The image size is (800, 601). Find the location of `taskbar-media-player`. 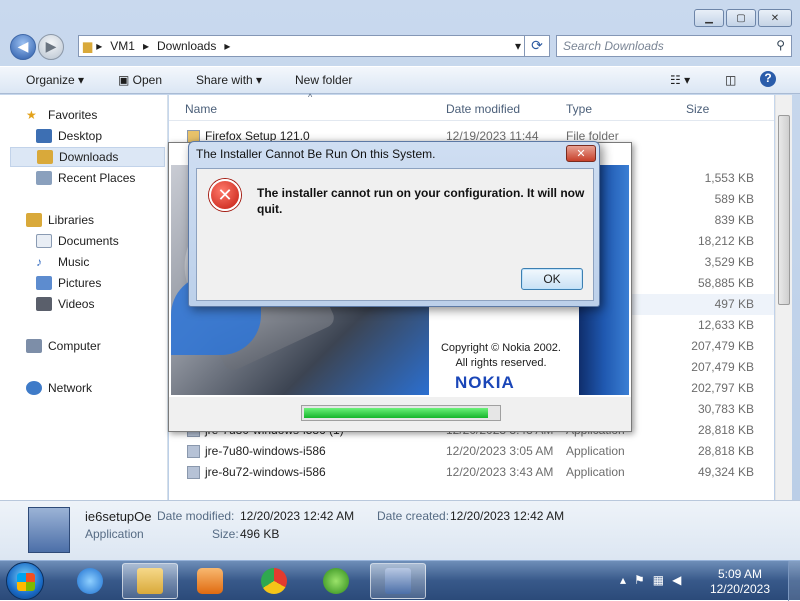

taskbar-media-player is located at coordinates (210, 581).